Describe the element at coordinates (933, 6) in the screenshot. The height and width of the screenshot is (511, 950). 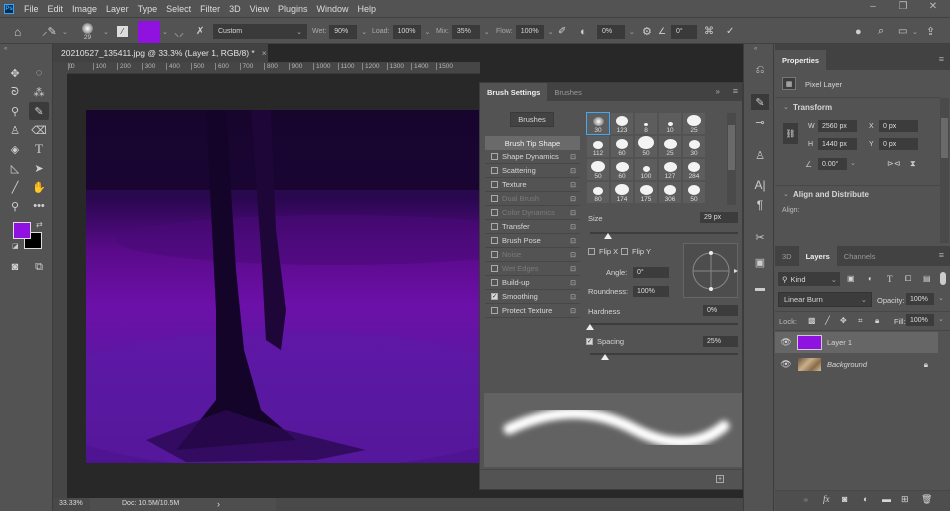
I see `close-window-button: ✕` at that location.